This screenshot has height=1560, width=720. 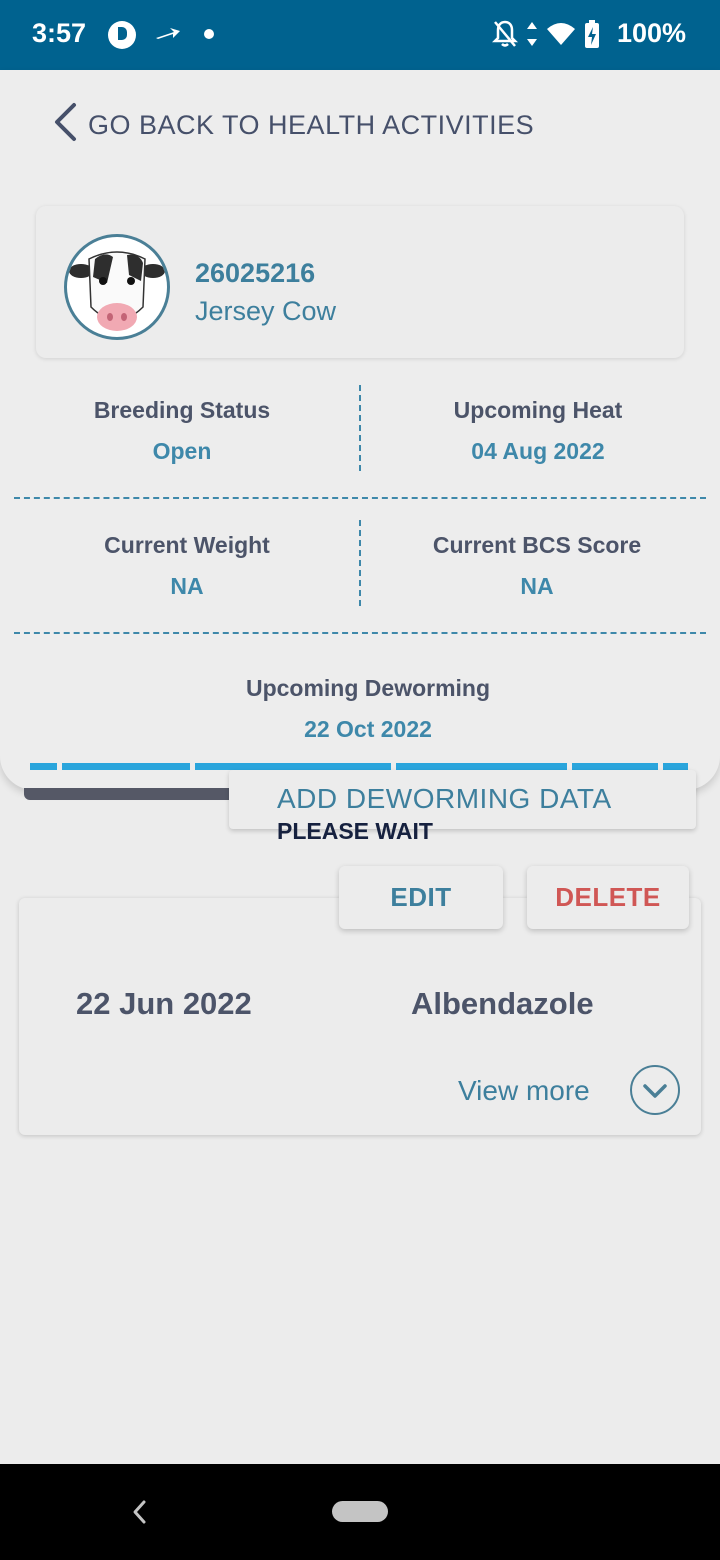 I want to click on add-deworming-data-label: ADD DEWORMING DATA, so click(x=444, y=798).